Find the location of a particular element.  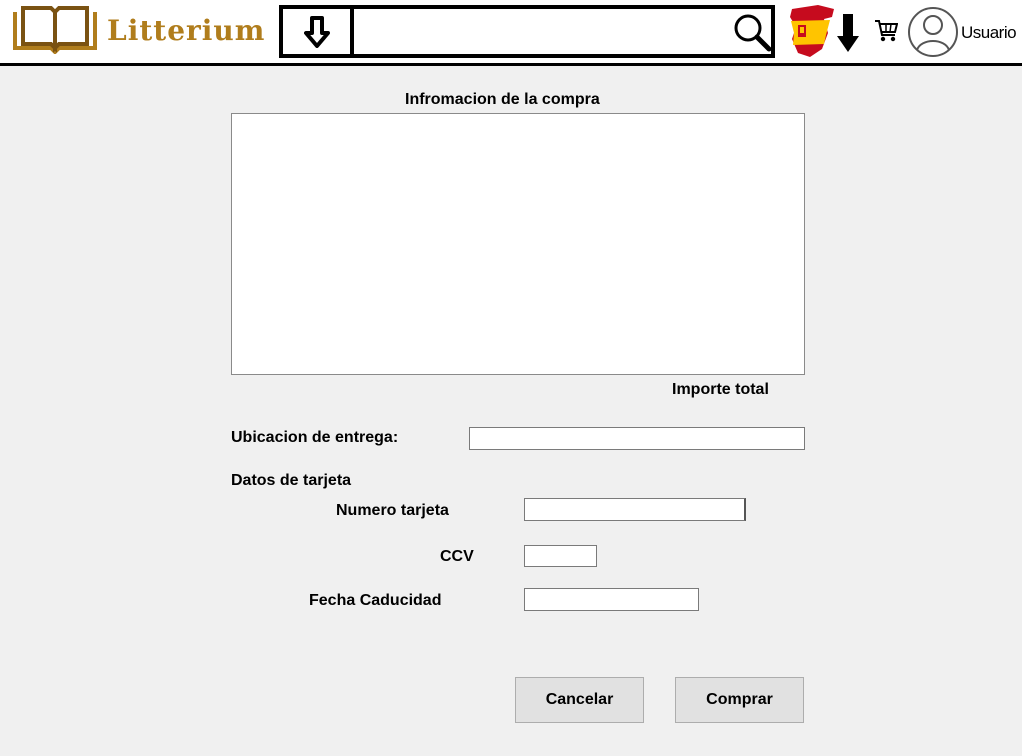

user-icon is located at coordinates (933, 32).